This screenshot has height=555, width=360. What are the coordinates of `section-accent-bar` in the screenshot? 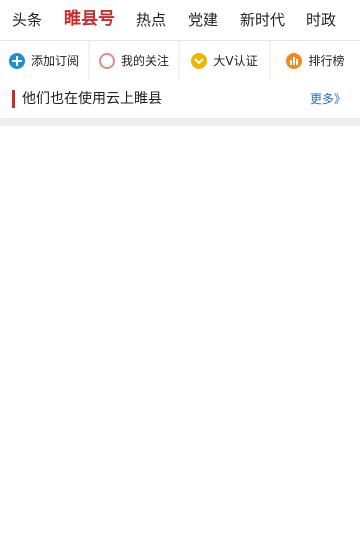 It's located at (13, 99).